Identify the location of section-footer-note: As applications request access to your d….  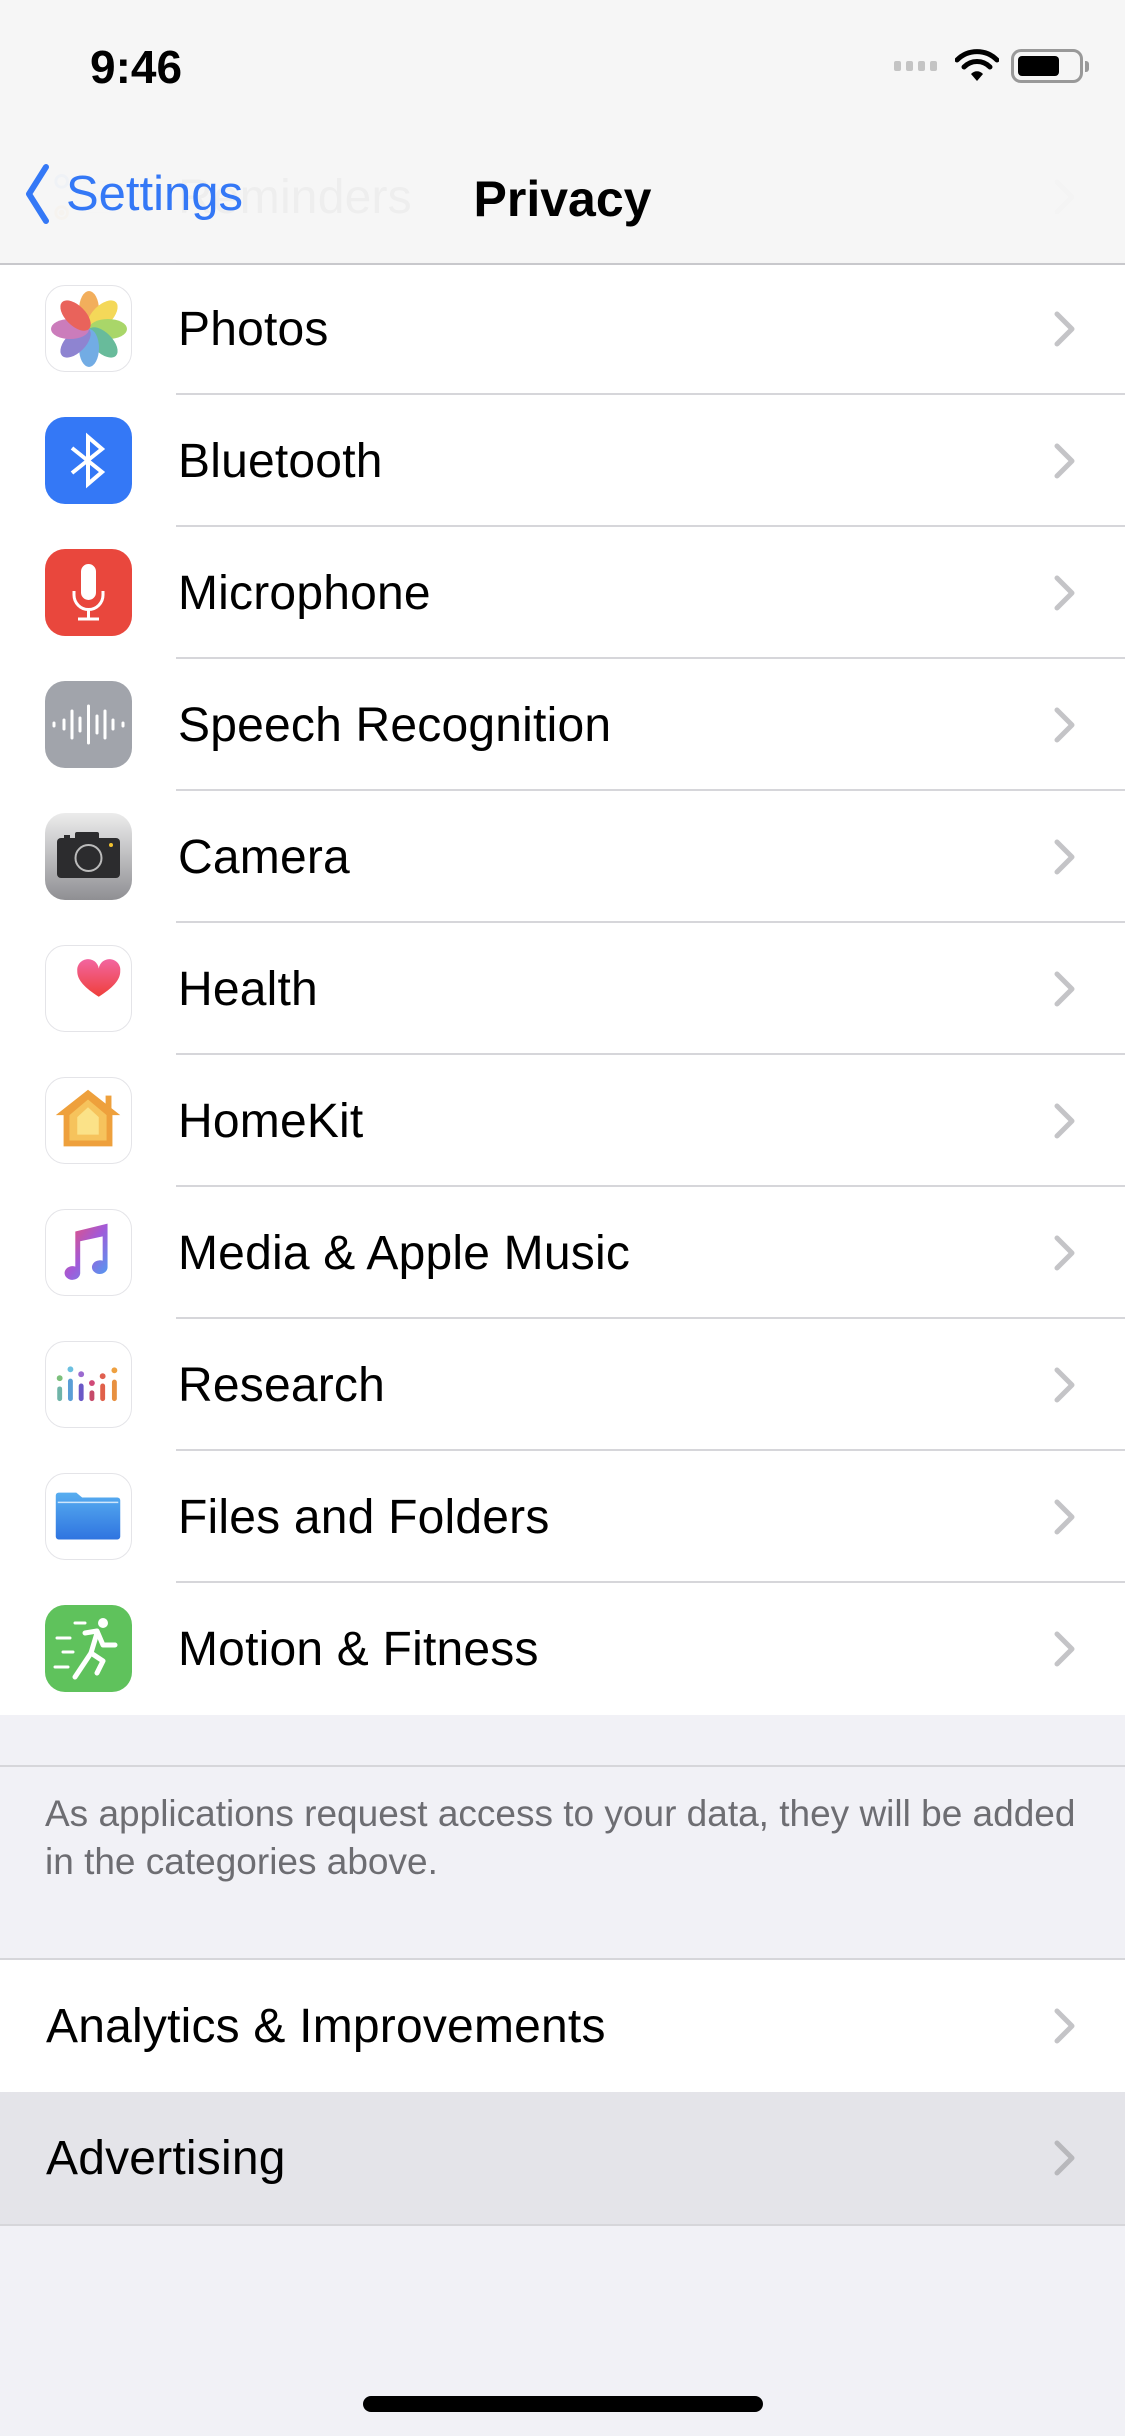
(560, 1837).